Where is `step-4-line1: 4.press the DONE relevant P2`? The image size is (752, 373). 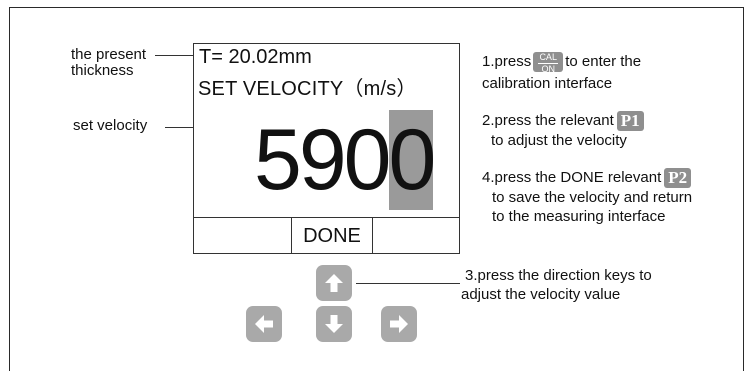 step-4-line1: 4.press the DONE relevant P2 is located at coordinates (587, 178).